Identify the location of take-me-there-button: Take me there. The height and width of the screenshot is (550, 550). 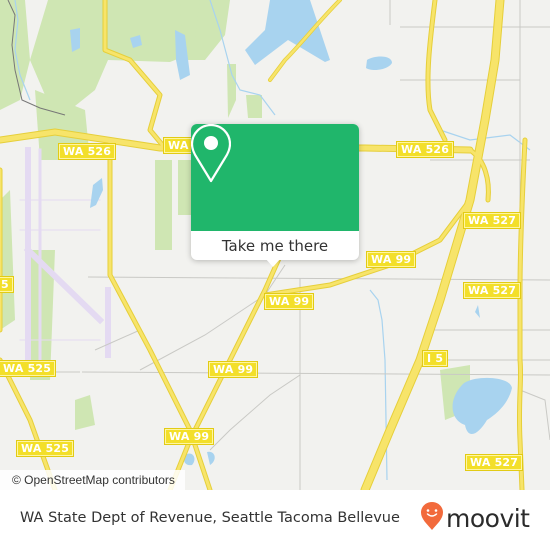
(275, 245).